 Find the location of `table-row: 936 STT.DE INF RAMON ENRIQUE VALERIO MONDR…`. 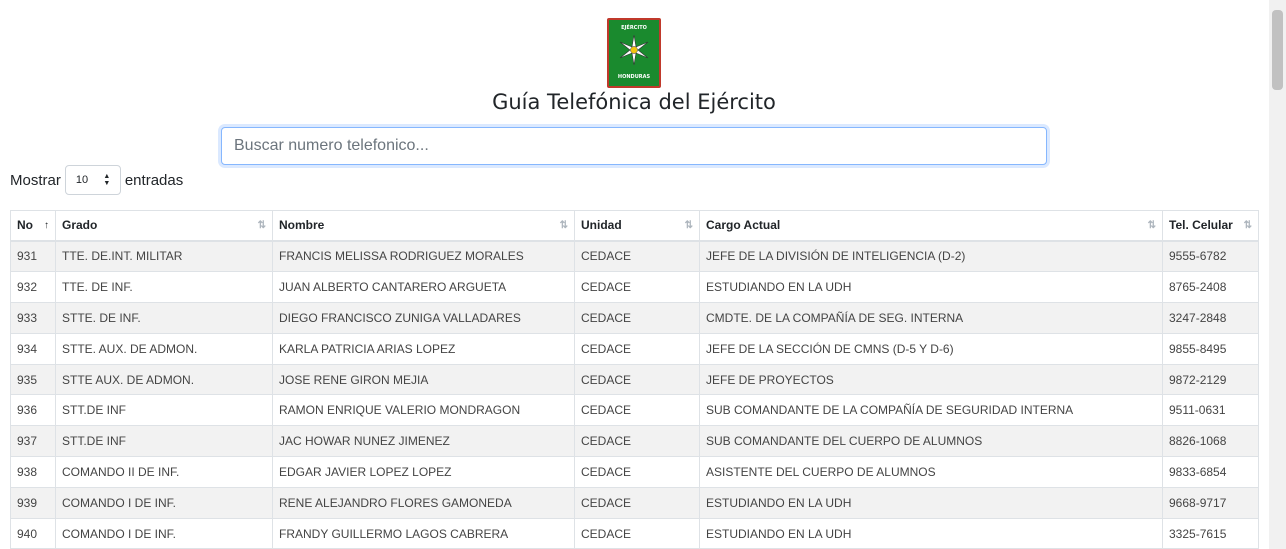

table-row: 936 STT.DE INF RAMON ENRIQUE VALERIO MONDR… is located at coordinates (634, 410).